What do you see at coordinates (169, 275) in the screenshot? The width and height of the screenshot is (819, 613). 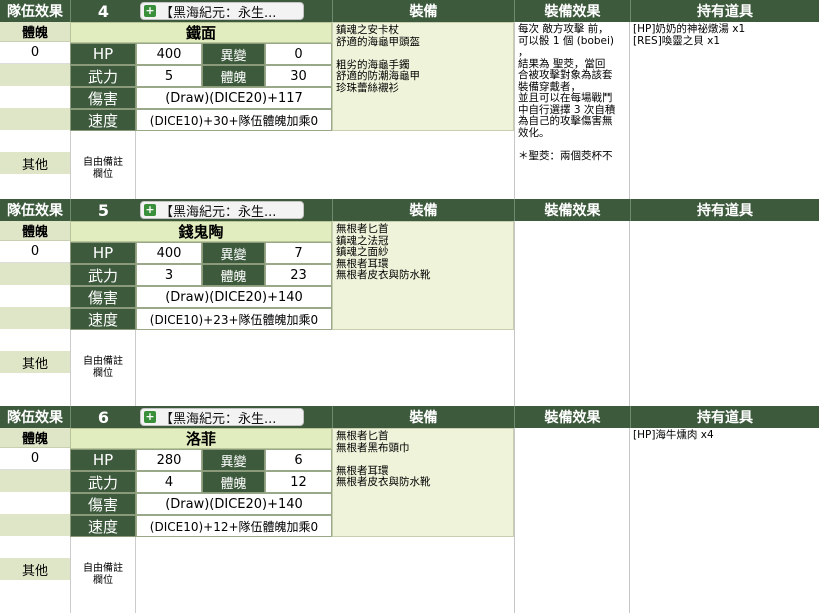 I see `force-value-cell: 3` at bounding box center [169, 275].